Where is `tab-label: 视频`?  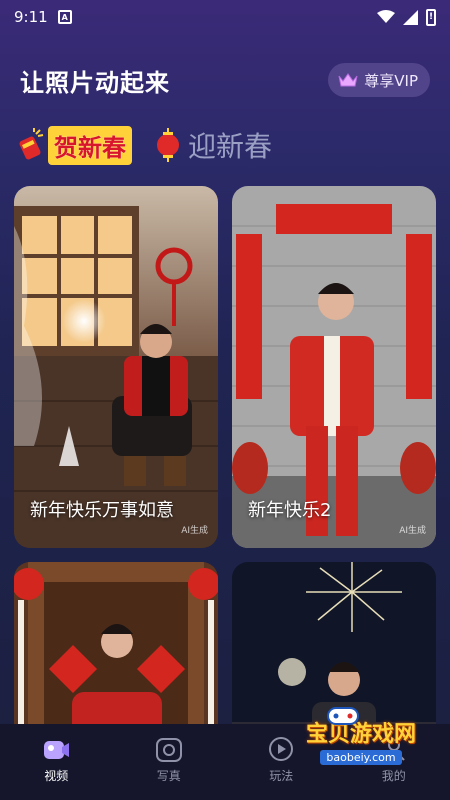 tab-label: 视频 is located at coordinates (56, 775).